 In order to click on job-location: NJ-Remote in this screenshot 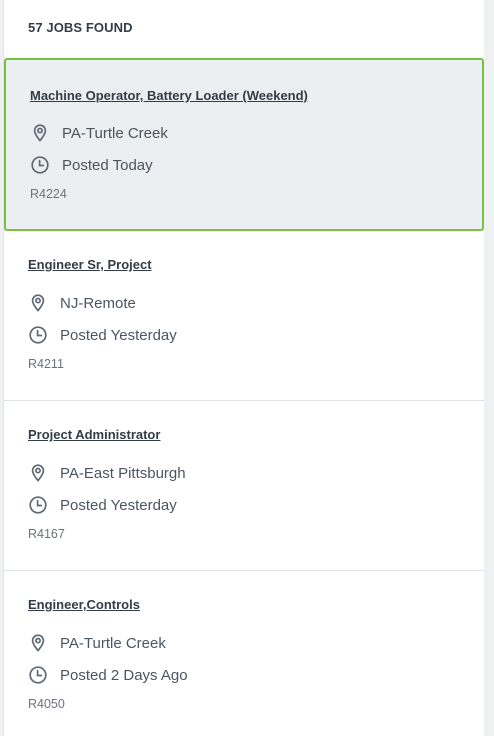, I will do `click(82, 303)`.